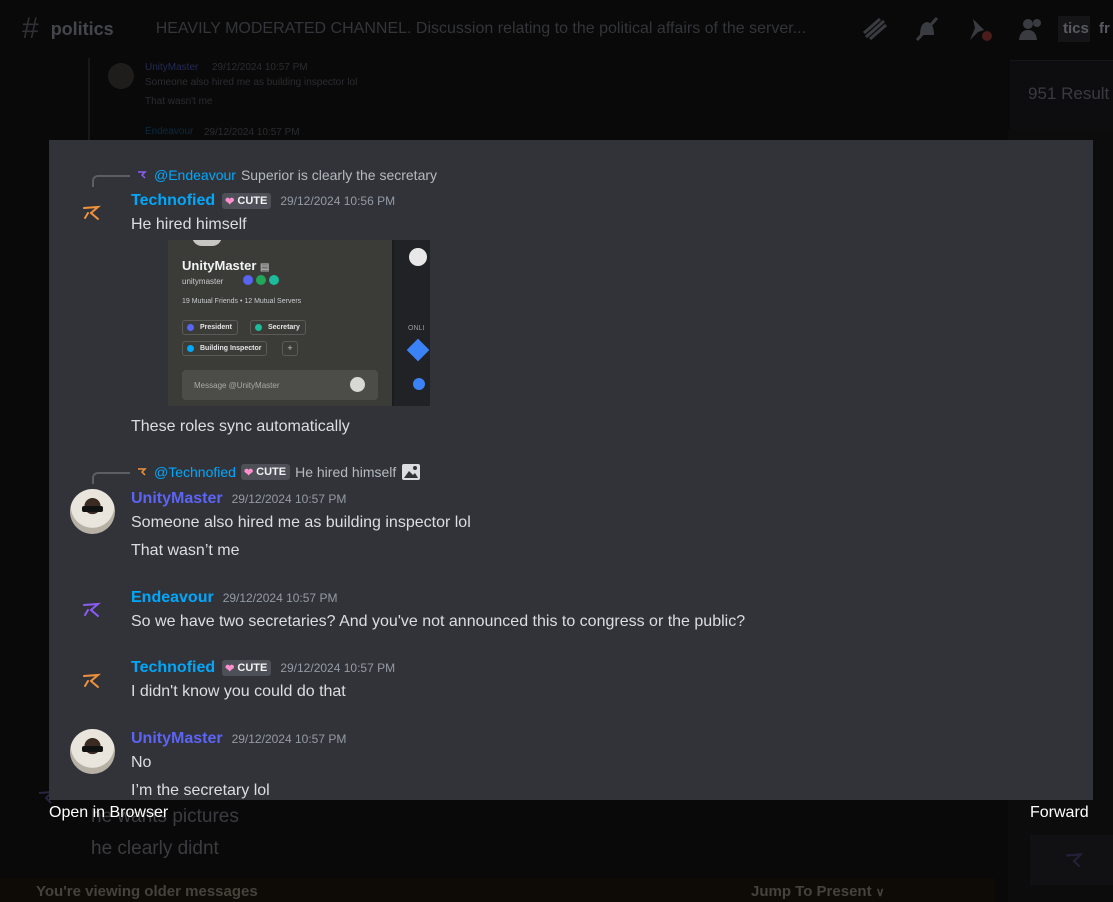 The image size is (1113, 902). What do you see at coordinates (357, 384) in the screenshot?
I see `emoji-icon` at bounding box center [357, 384].